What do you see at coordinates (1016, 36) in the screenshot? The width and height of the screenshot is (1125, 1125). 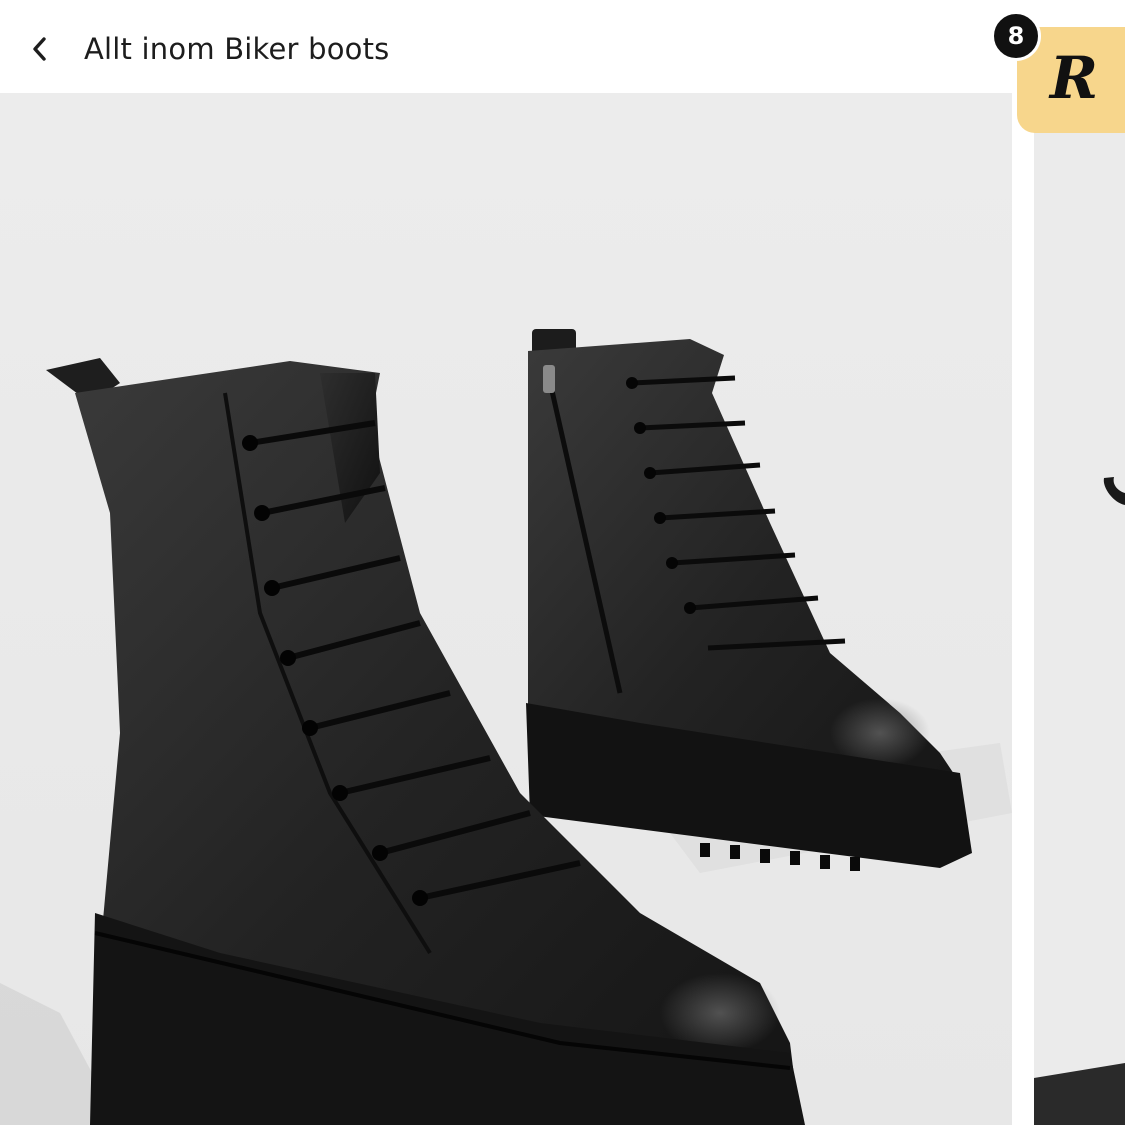 I see `rewards-count-badge: 8` at bounding box center [1016, 36].